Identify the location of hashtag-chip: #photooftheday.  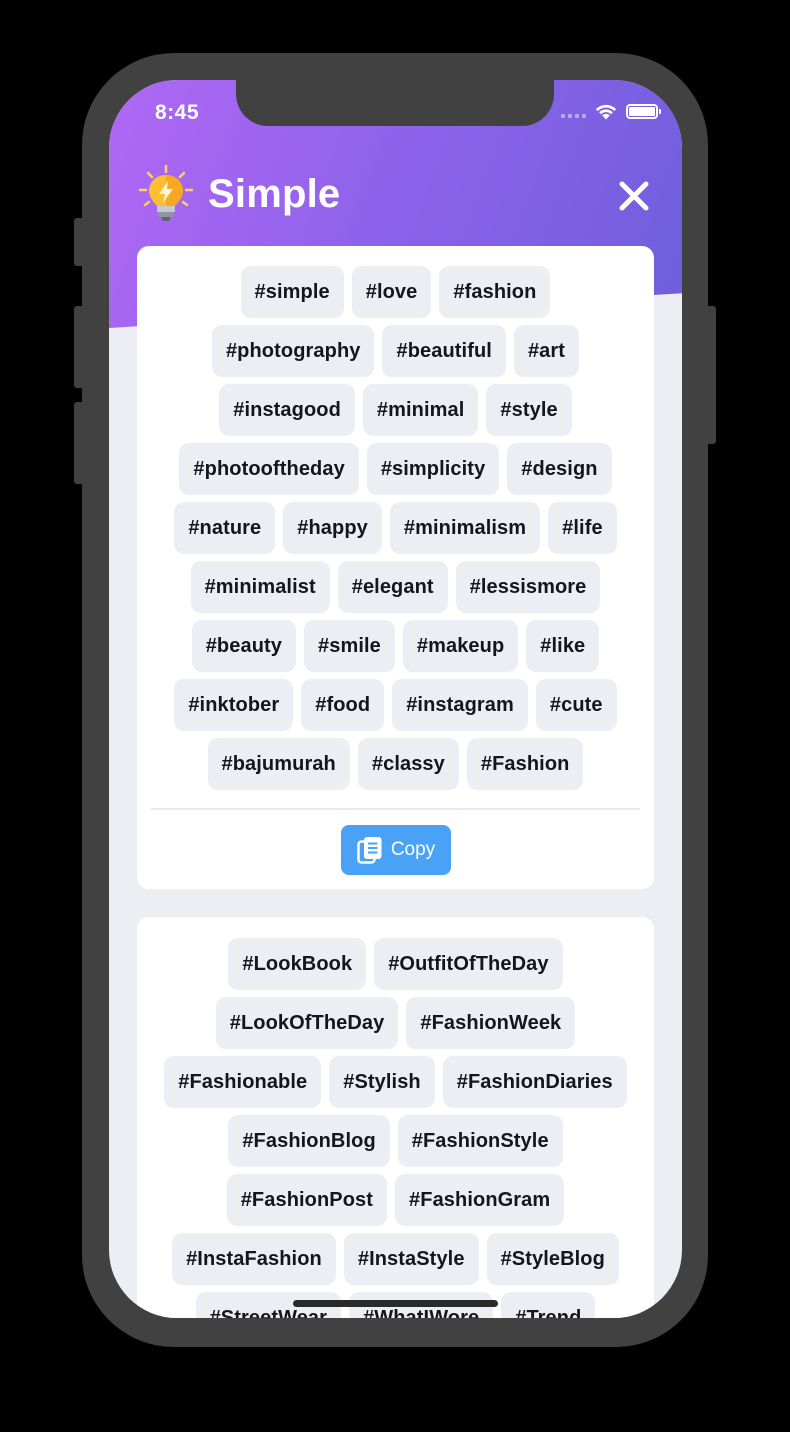
(269, 469).